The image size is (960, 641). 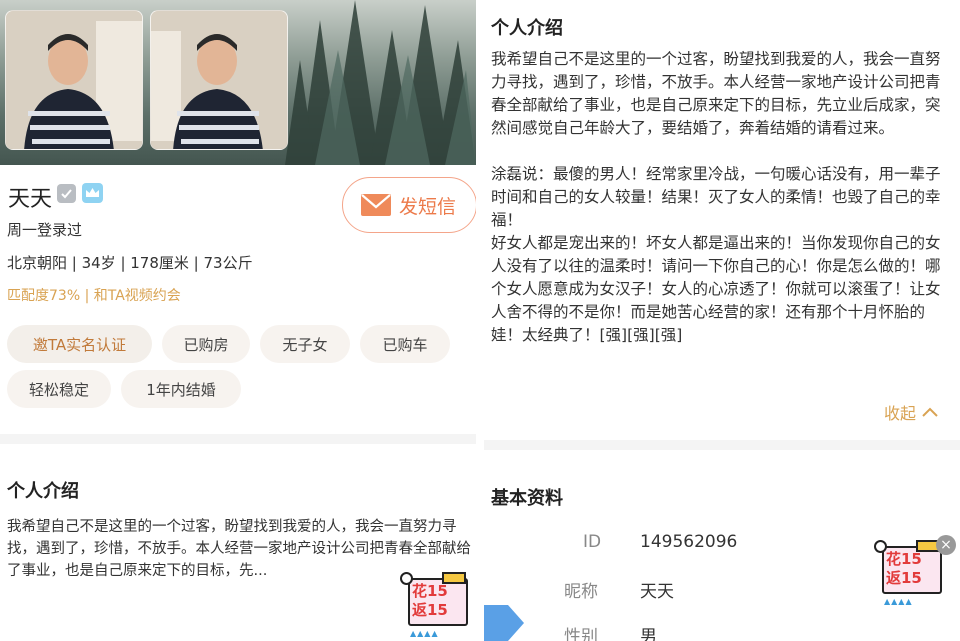 What do you see at coordinates (405, 344) in the screenshot?
I see `tag-car: 已购车` at bounding box center [405, 344].